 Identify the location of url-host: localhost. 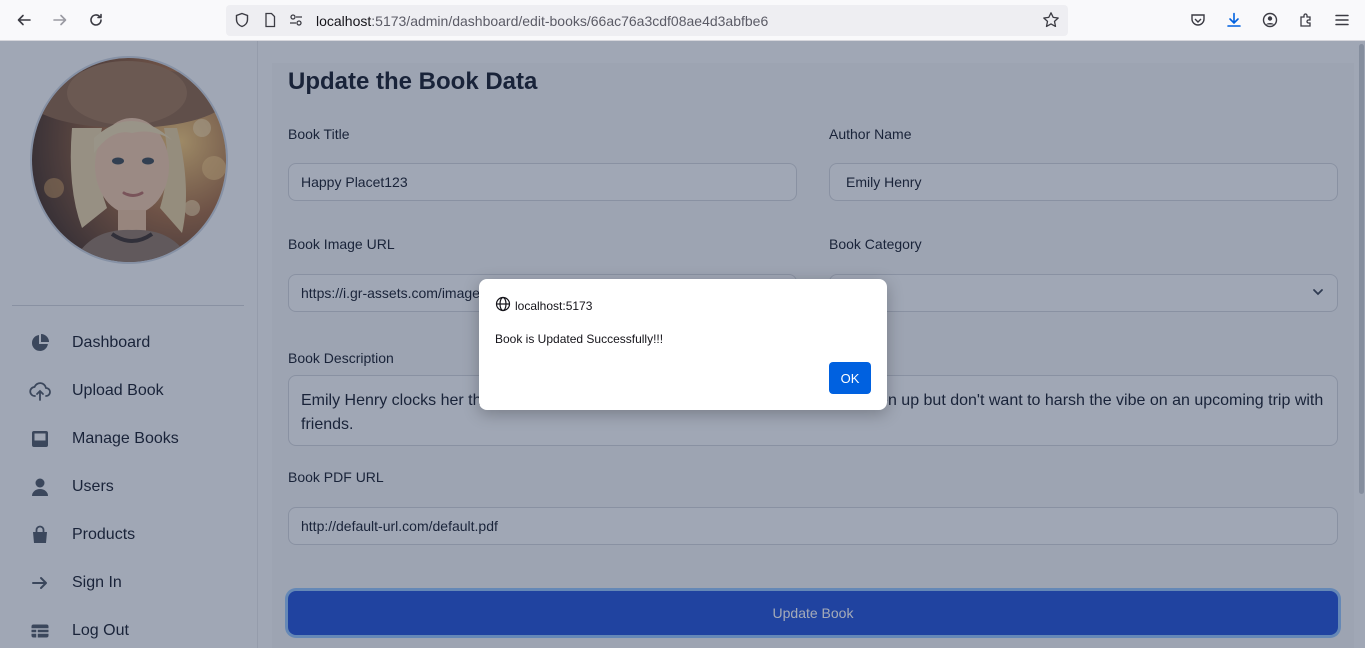
(344, 21).